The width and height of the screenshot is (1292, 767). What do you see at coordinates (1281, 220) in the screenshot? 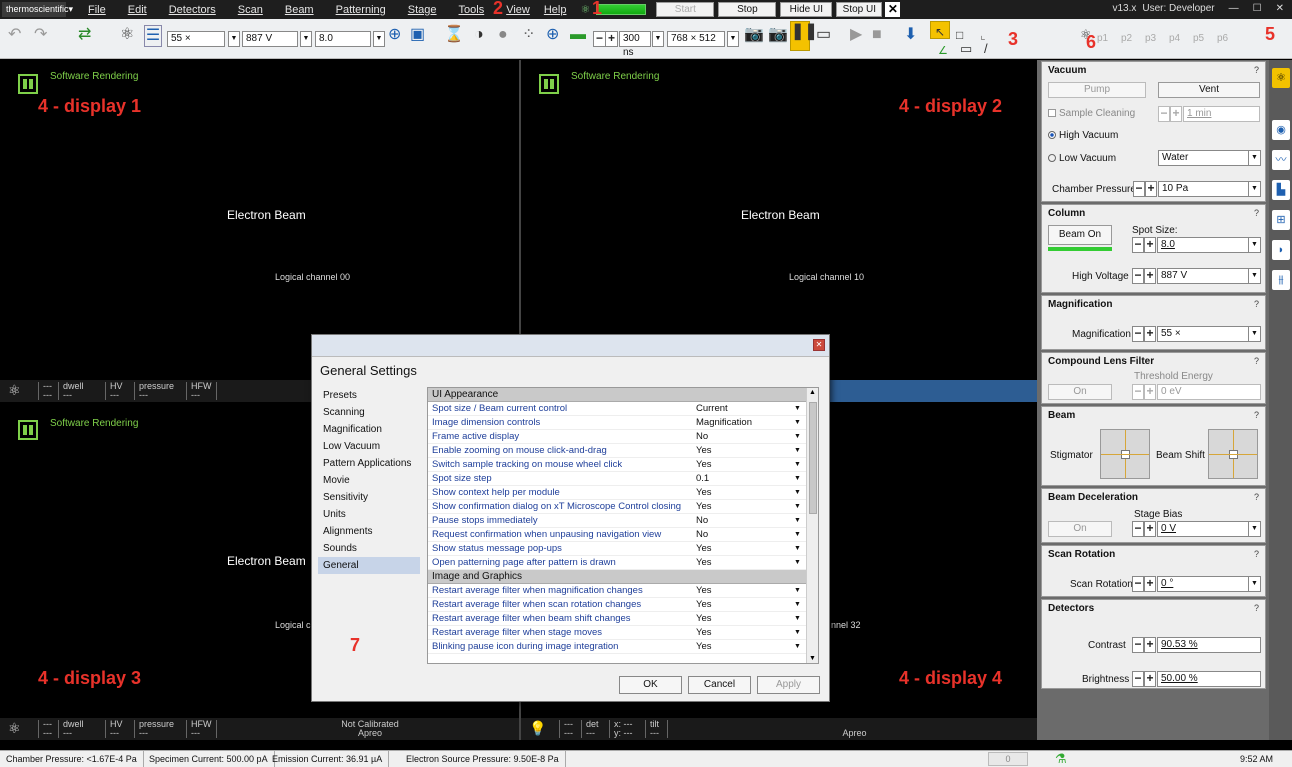
I see `navigation-tab-icon: ⊞` at bounding box center [1281, 220].